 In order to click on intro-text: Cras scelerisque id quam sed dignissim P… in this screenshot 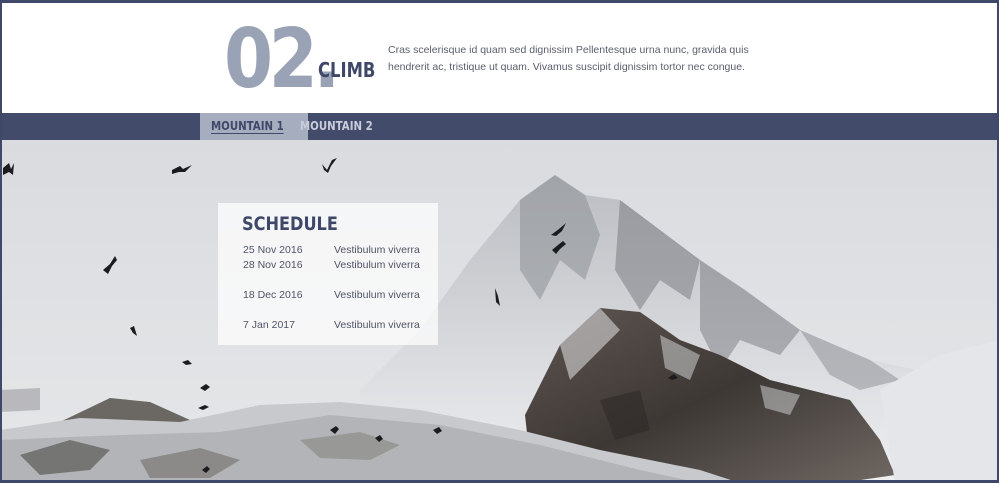, I will do `click(568, 58)`.